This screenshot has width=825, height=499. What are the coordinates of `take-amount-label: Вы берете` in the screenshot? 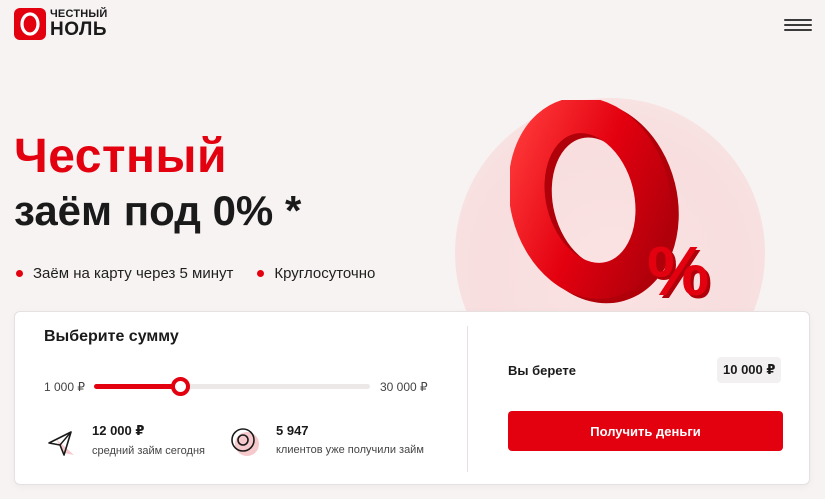 It's located at (542, 370).